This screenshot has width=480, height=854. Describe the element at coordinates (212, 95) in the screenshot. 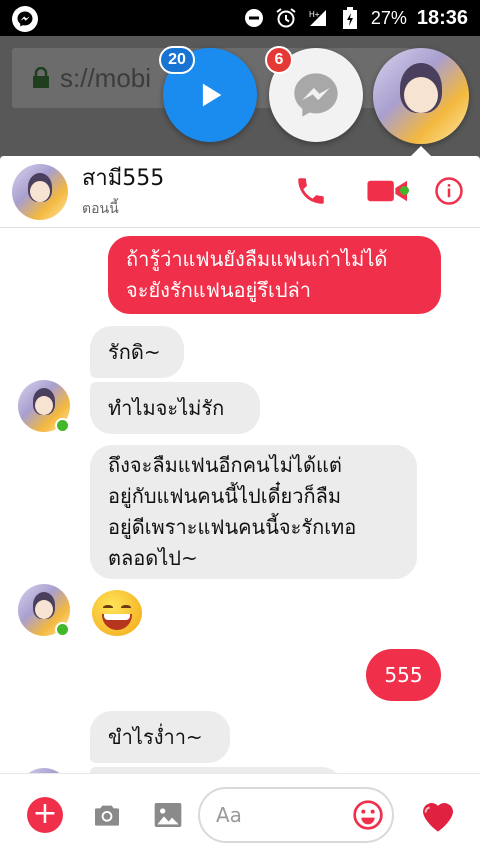

I see `play-icon` at that location.